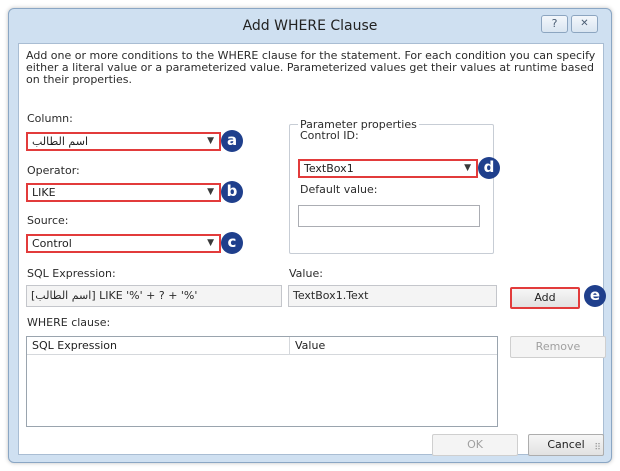  Describe the element at coordinates (329, 135) in the screenshot. I see `control-id-label: Control ID:` at that location.